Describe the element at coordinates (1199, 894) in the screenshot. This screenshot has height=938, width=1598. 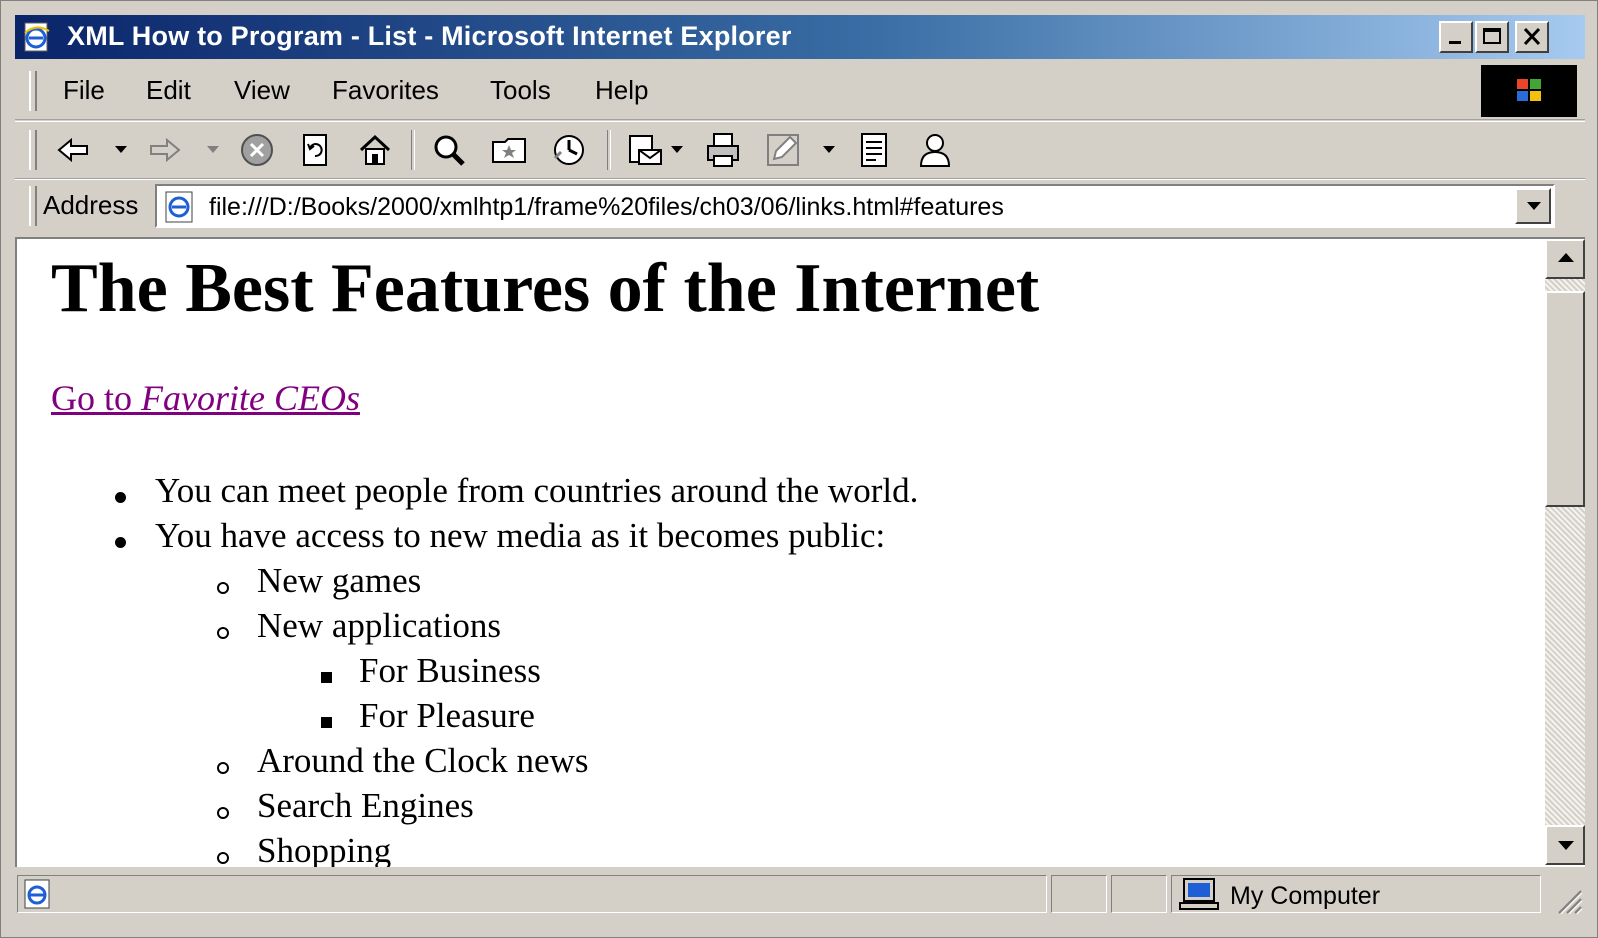
I see `my-computer-icon` at that location.